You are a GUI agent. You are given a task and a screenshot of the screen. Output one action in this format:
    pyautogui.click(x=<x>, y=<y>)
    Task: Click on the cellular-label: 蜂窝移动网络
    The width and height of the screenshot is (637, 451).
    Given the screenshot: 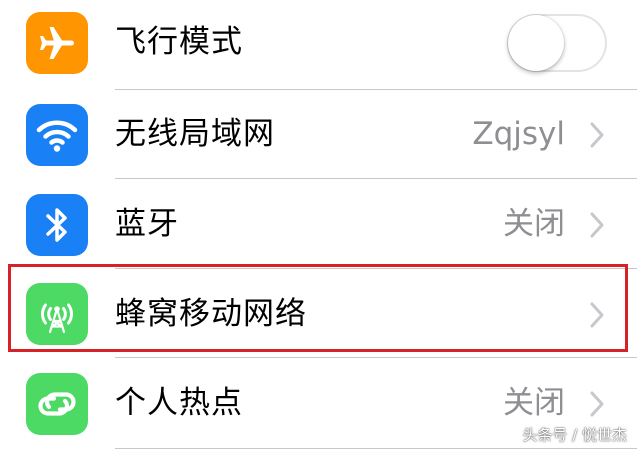 What is the action you would take?
    pyautogui.click(x=211, y=314)
    